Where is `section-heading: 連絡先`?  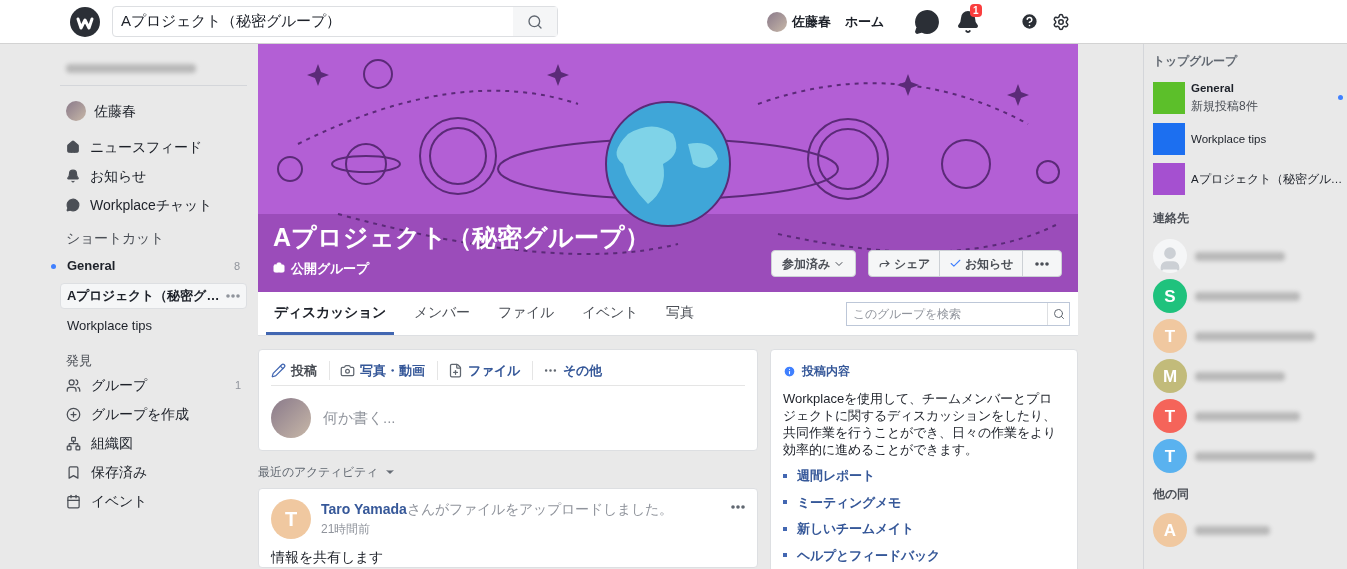 section-heading: 連絡先 is located at coordinates (1171, 219).